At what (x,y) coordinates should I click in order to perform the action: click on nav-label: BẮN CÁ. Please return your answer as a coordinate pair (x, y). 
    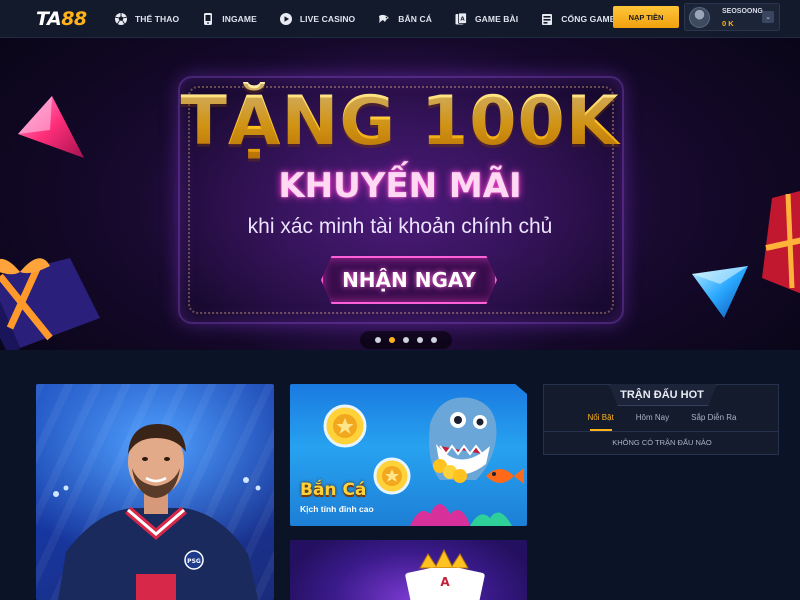
    Looking at the image, I should click on (415, 19).